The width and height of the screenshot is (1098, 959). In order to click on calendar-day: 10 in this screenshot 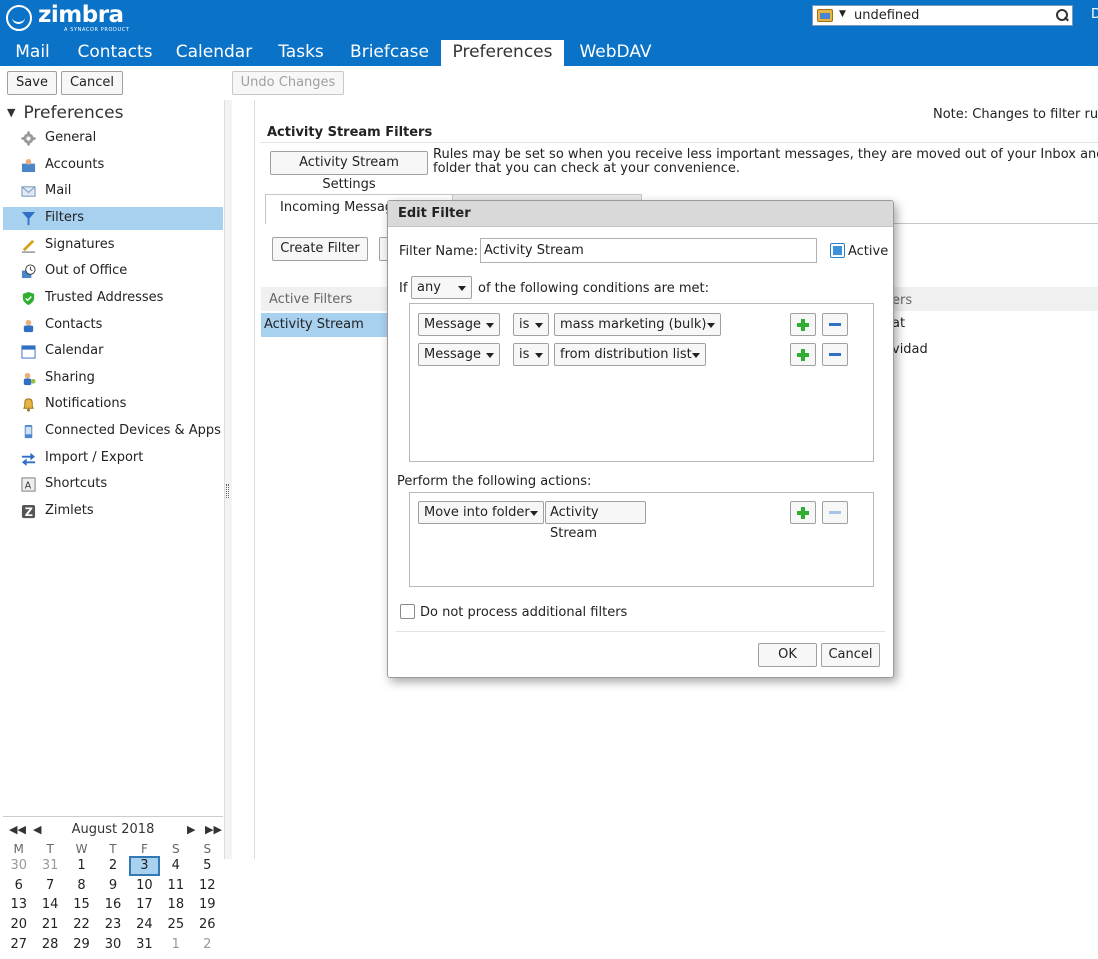, I will do `click(144, 886)`.